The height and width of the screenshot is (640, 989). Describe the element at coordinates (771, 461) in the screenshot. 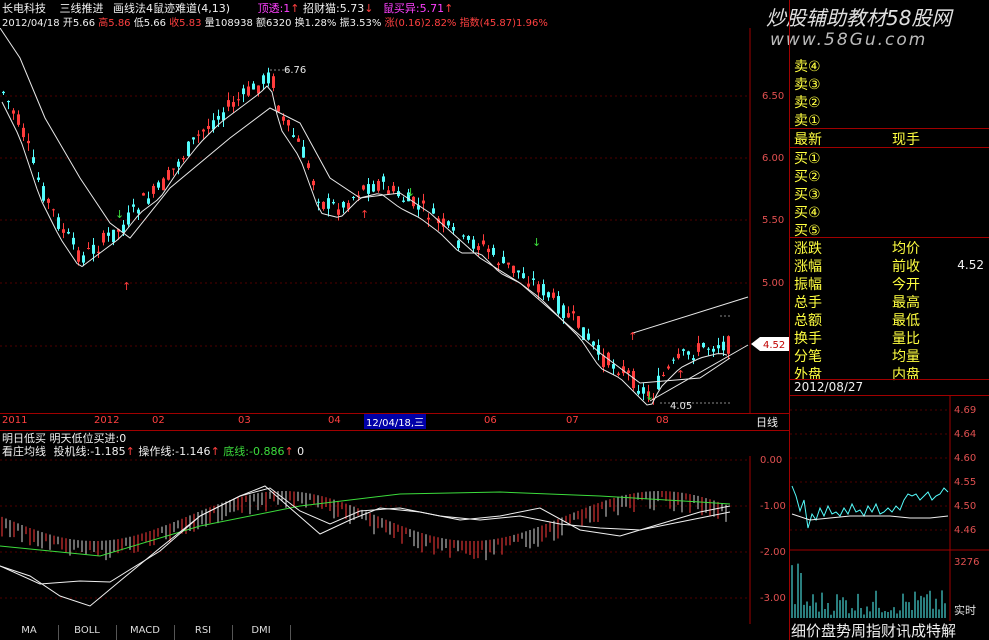

I see `sub-axis-tick: 0.00` at that location.